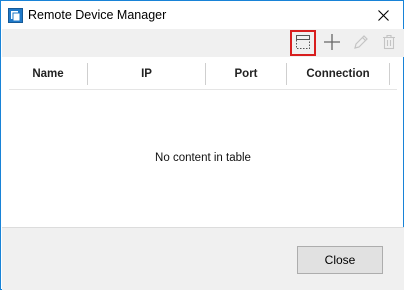  What do you see at coordinates (203, 158) in the screenshot?
I see `empty-table-message: No content in table` at bounding box center [203, 158].